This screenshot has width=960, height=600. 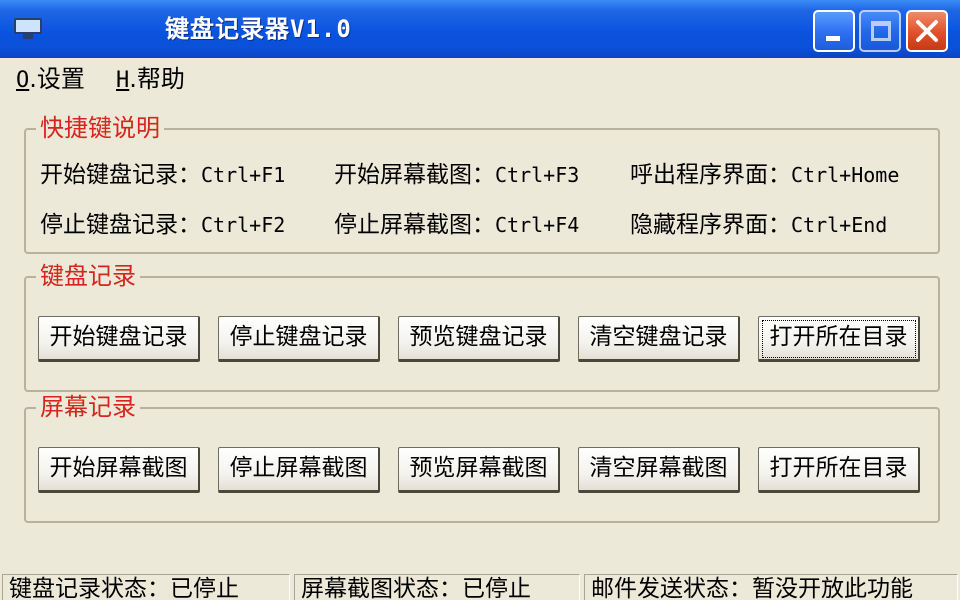 I want to click on shortcut-key: Ctrl+Home, so click(x=845, y=175).